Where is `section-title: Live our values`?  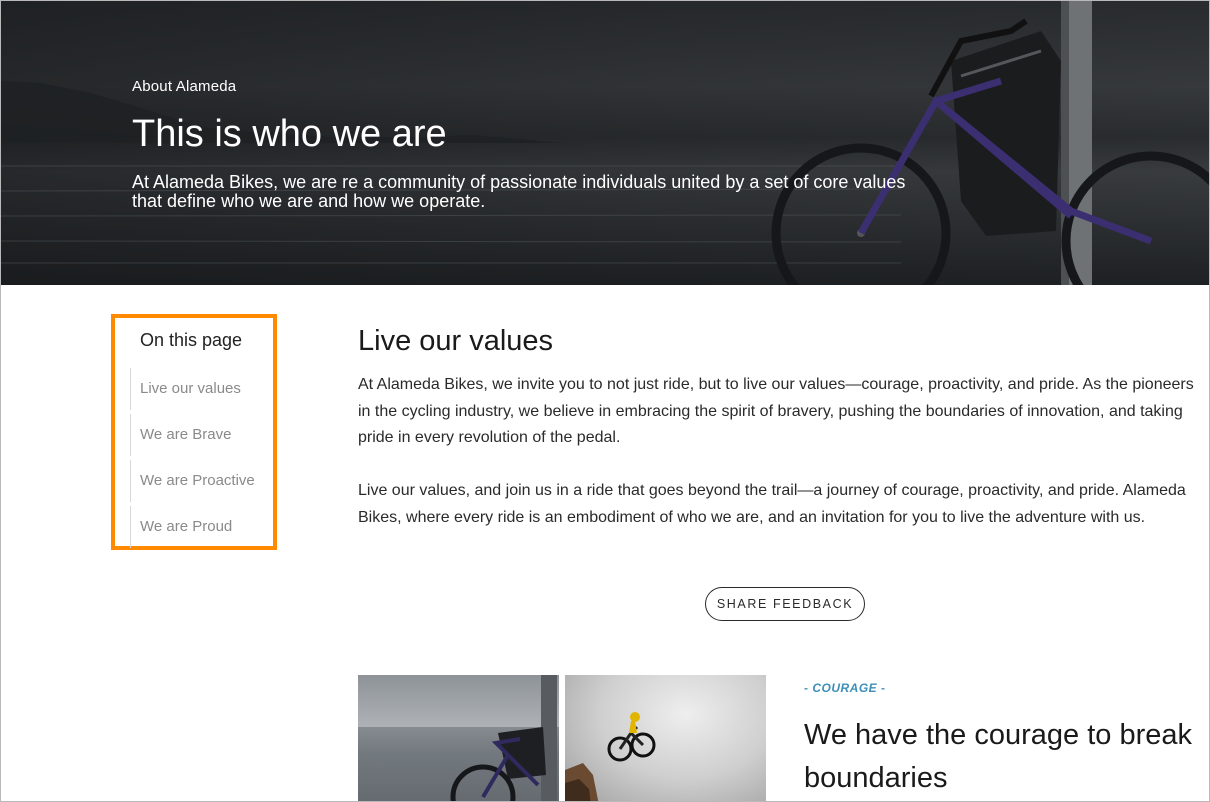 section-title: Live our values is located at coordinates (456, 341).